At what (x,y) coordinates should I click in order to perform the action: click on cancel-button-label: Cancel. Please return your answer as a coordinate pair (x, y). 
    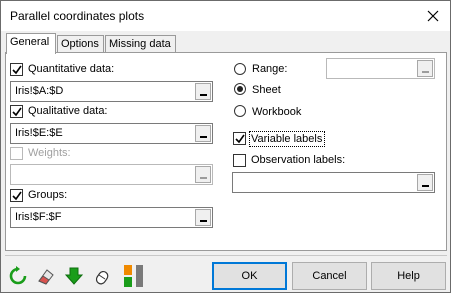
    Looking at the image, I should click on (329, 276).